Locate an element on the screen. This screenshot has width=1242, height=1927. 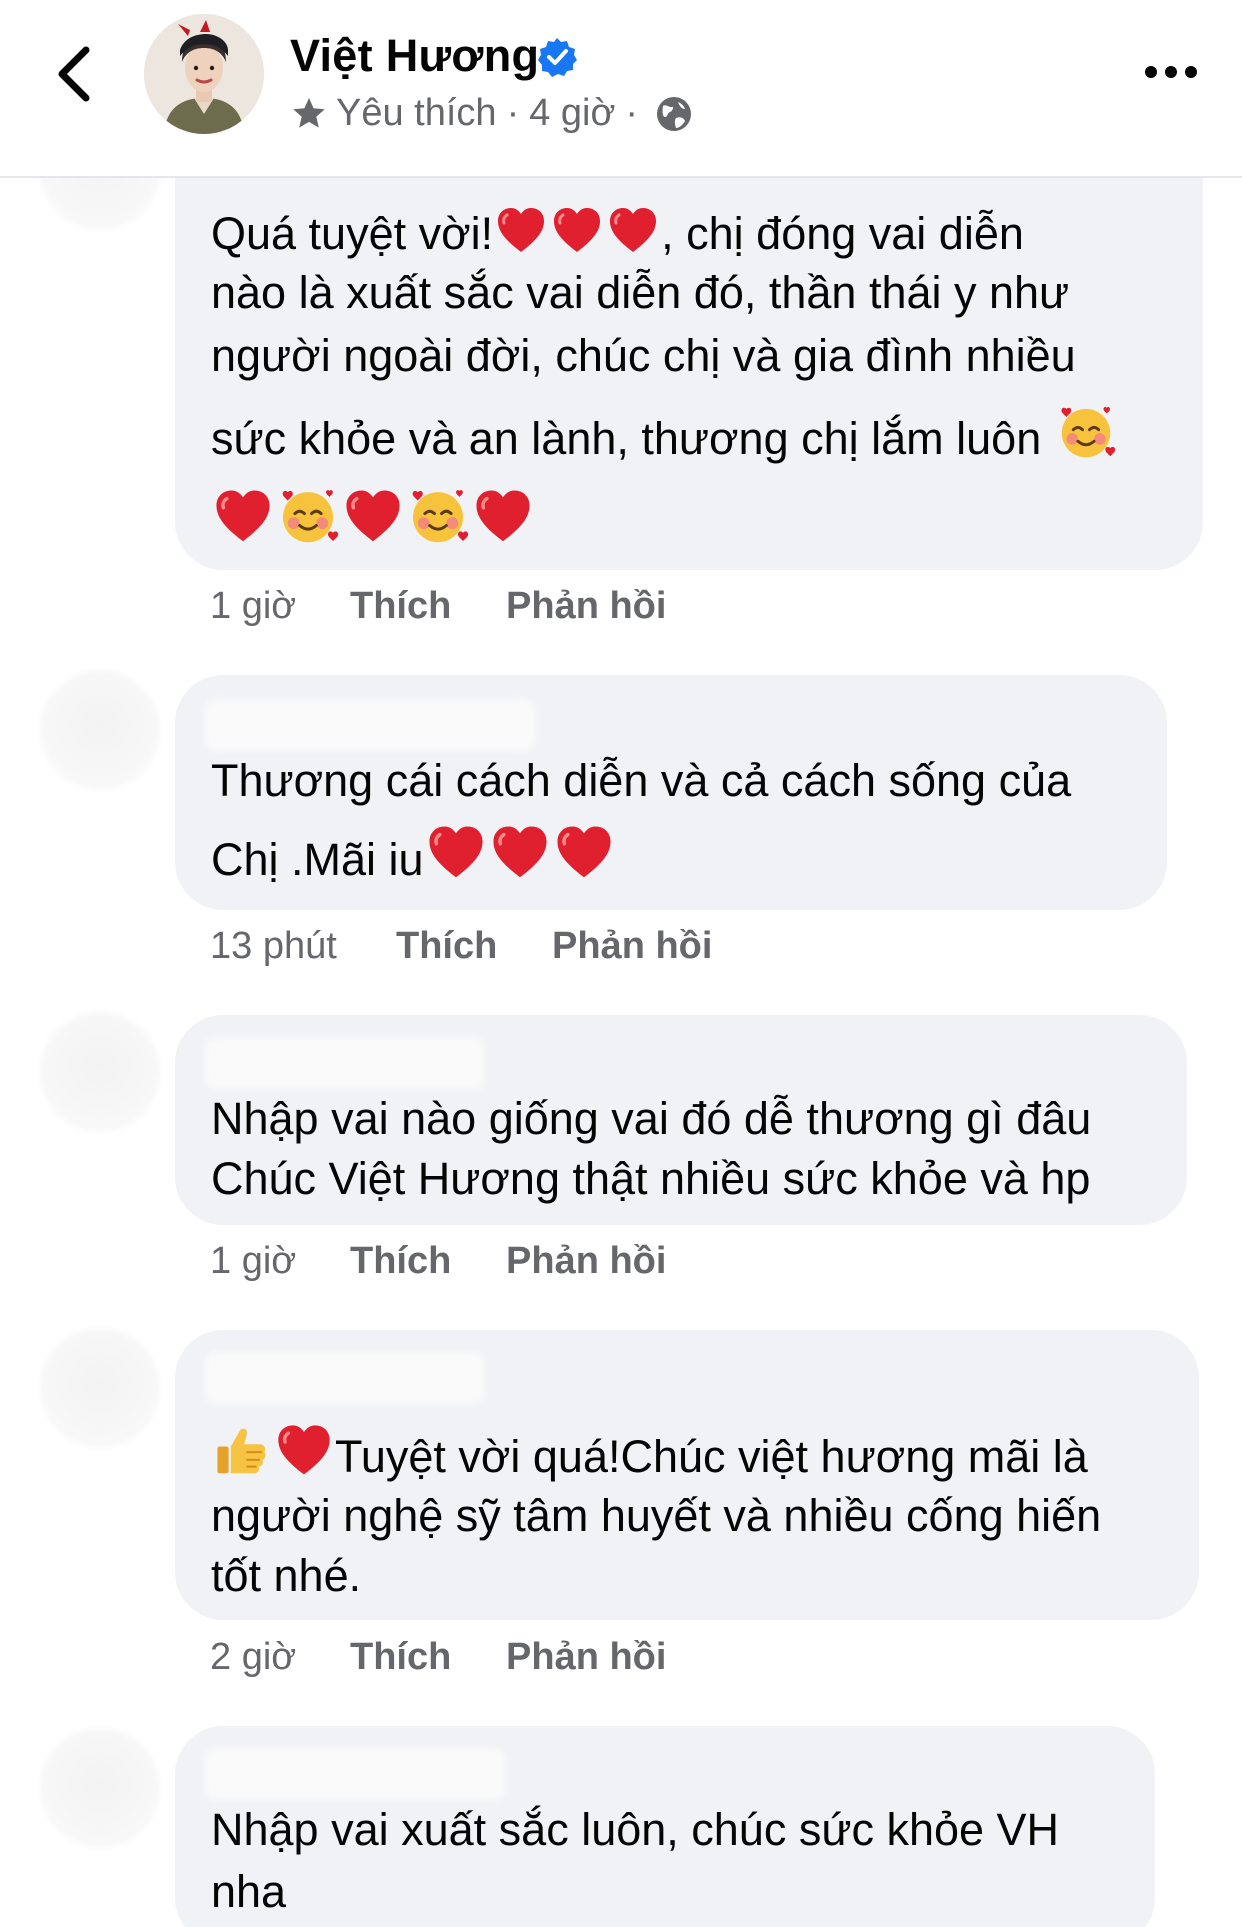
globe-icon is located at coordinates (674, 113).